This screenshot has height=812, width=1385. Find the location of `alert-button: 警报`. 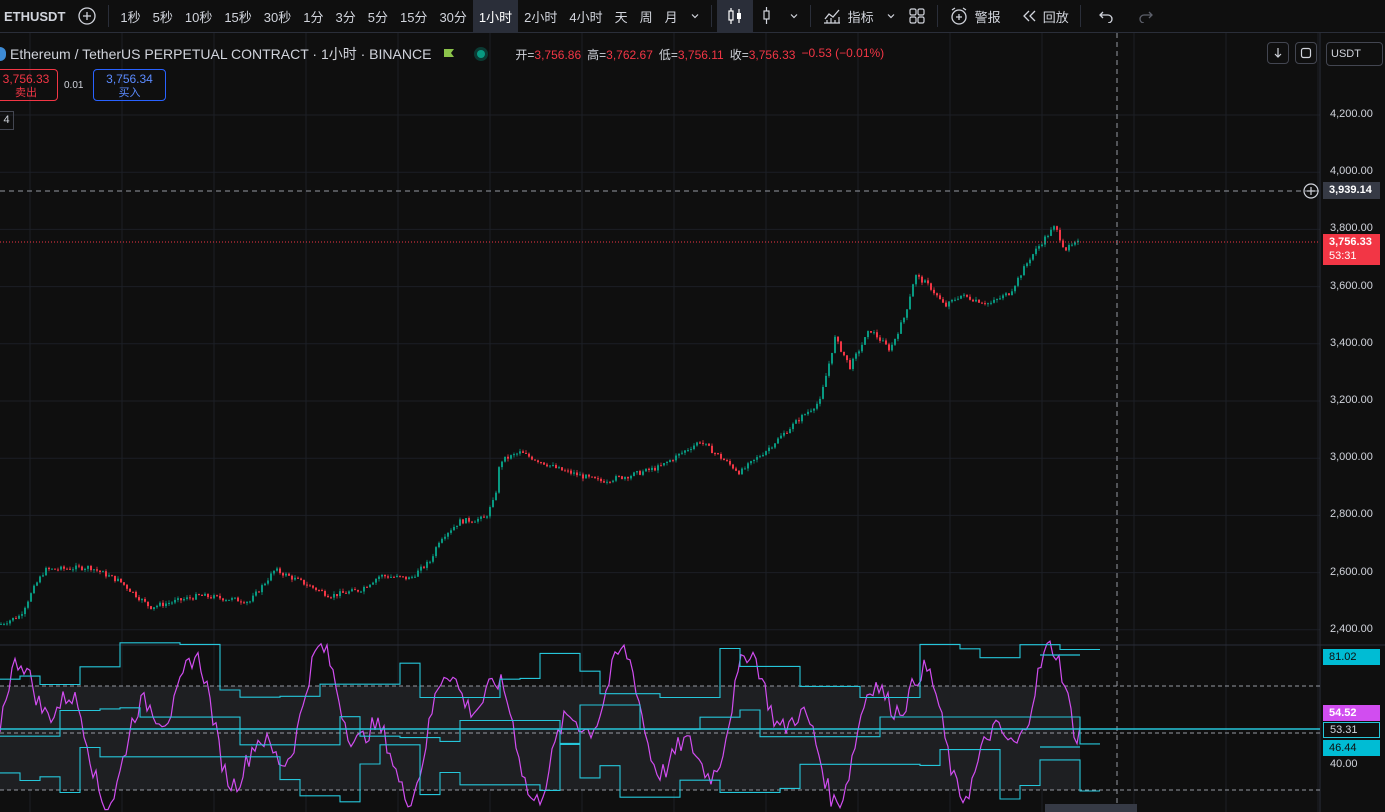

alert-button: 警报 is located at coordinates (975, 16).